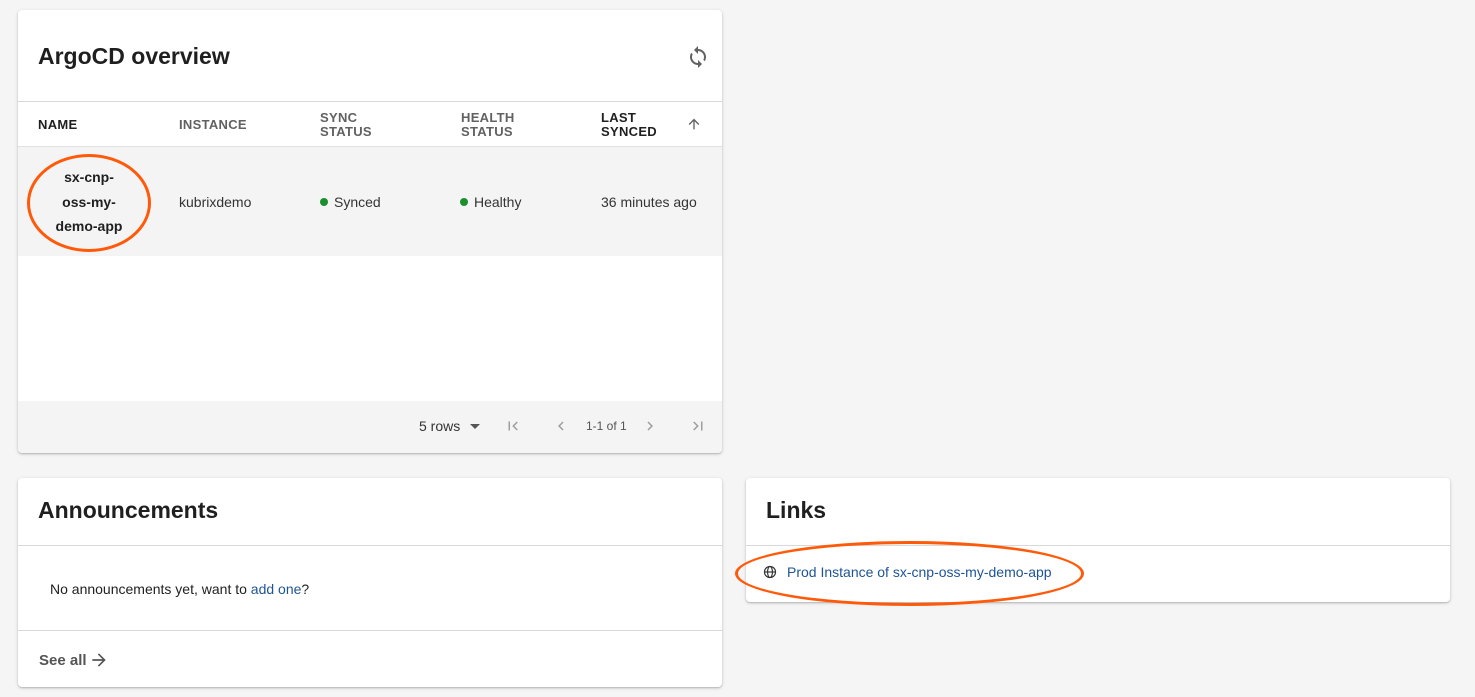  Describe the element at coordinates (770, 572) in the screenshot. I see `globe-icon` at that location.